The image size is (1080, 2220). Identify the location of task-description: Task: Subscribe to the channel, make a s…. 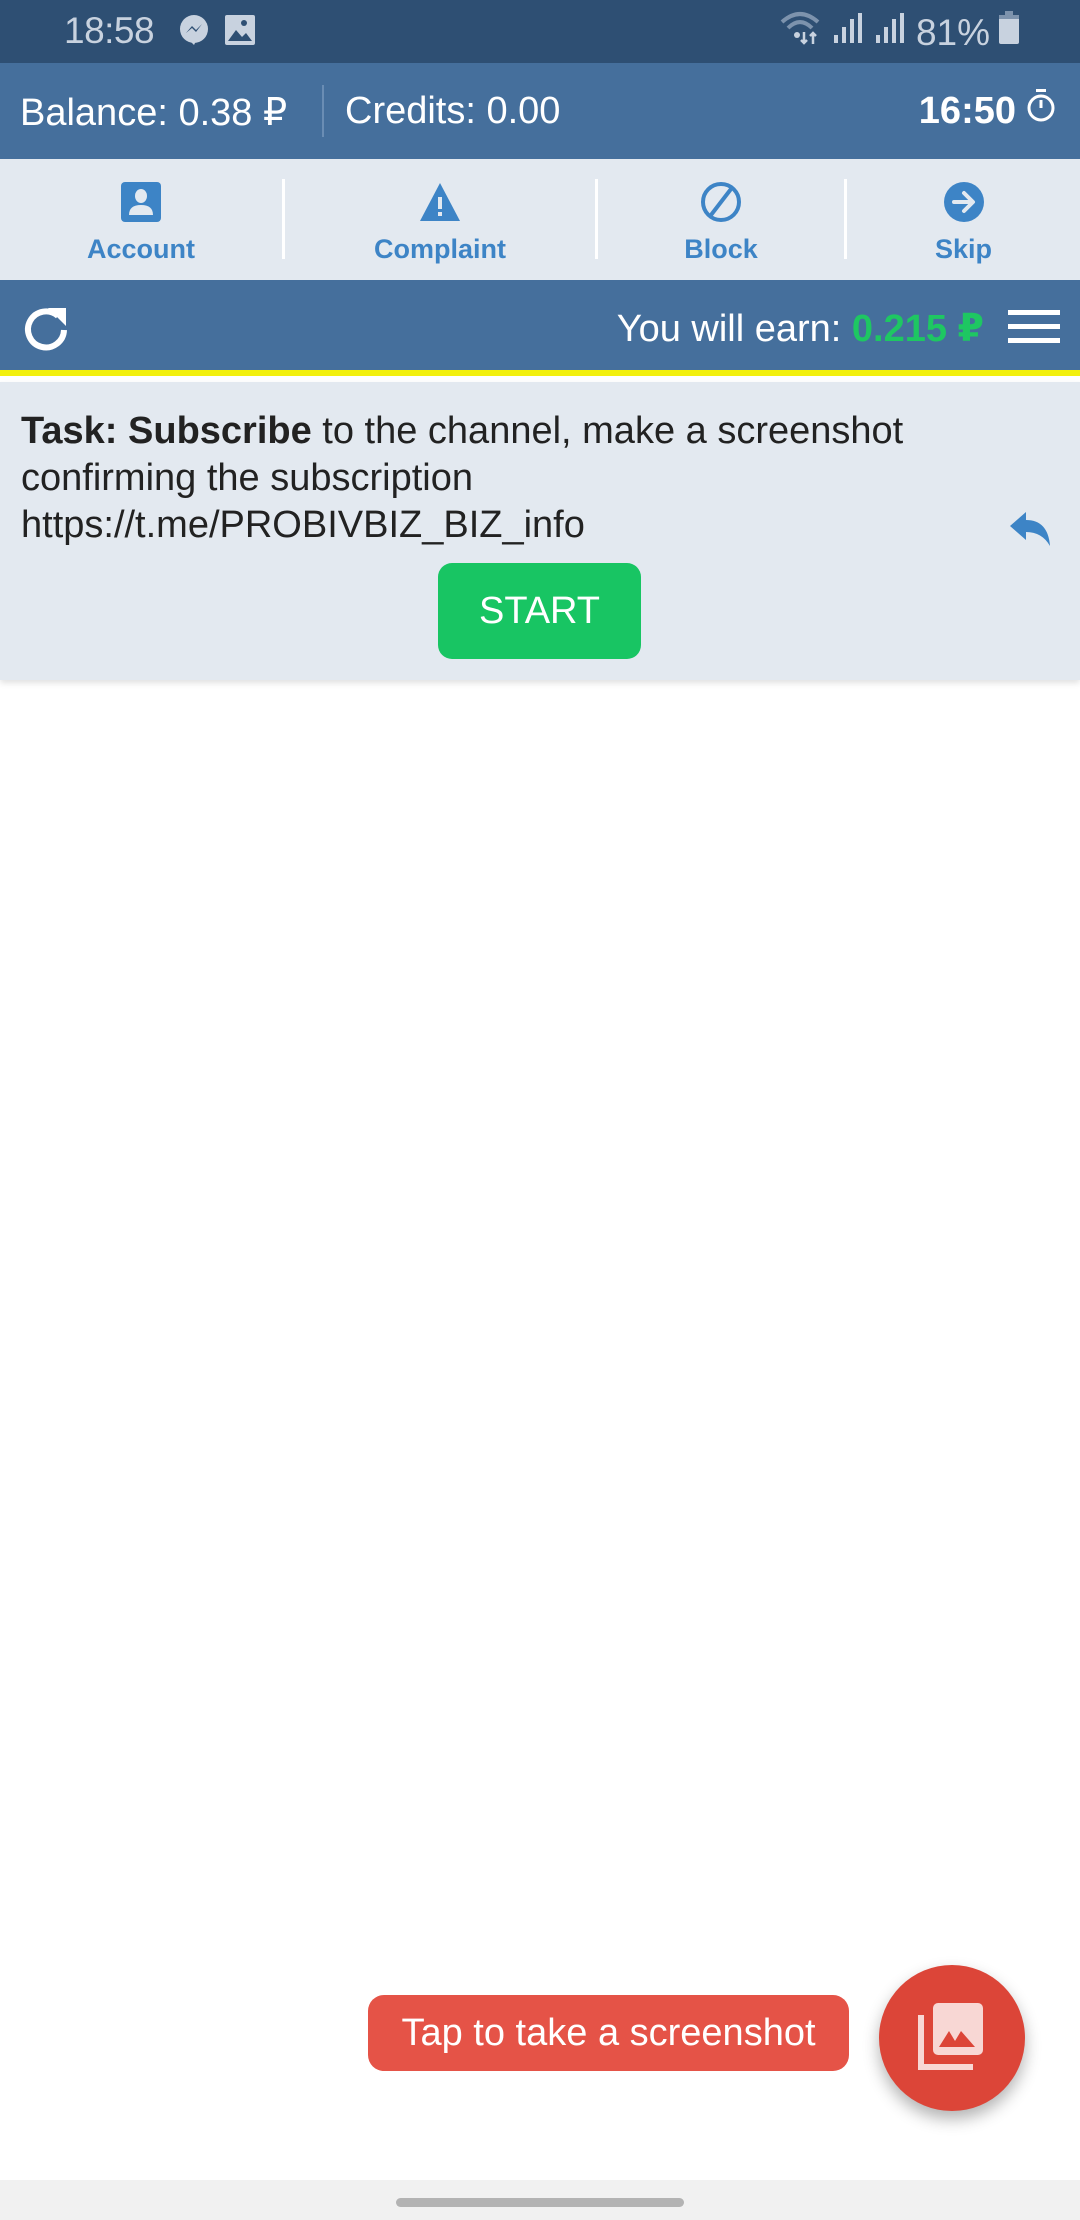
(491, 478).